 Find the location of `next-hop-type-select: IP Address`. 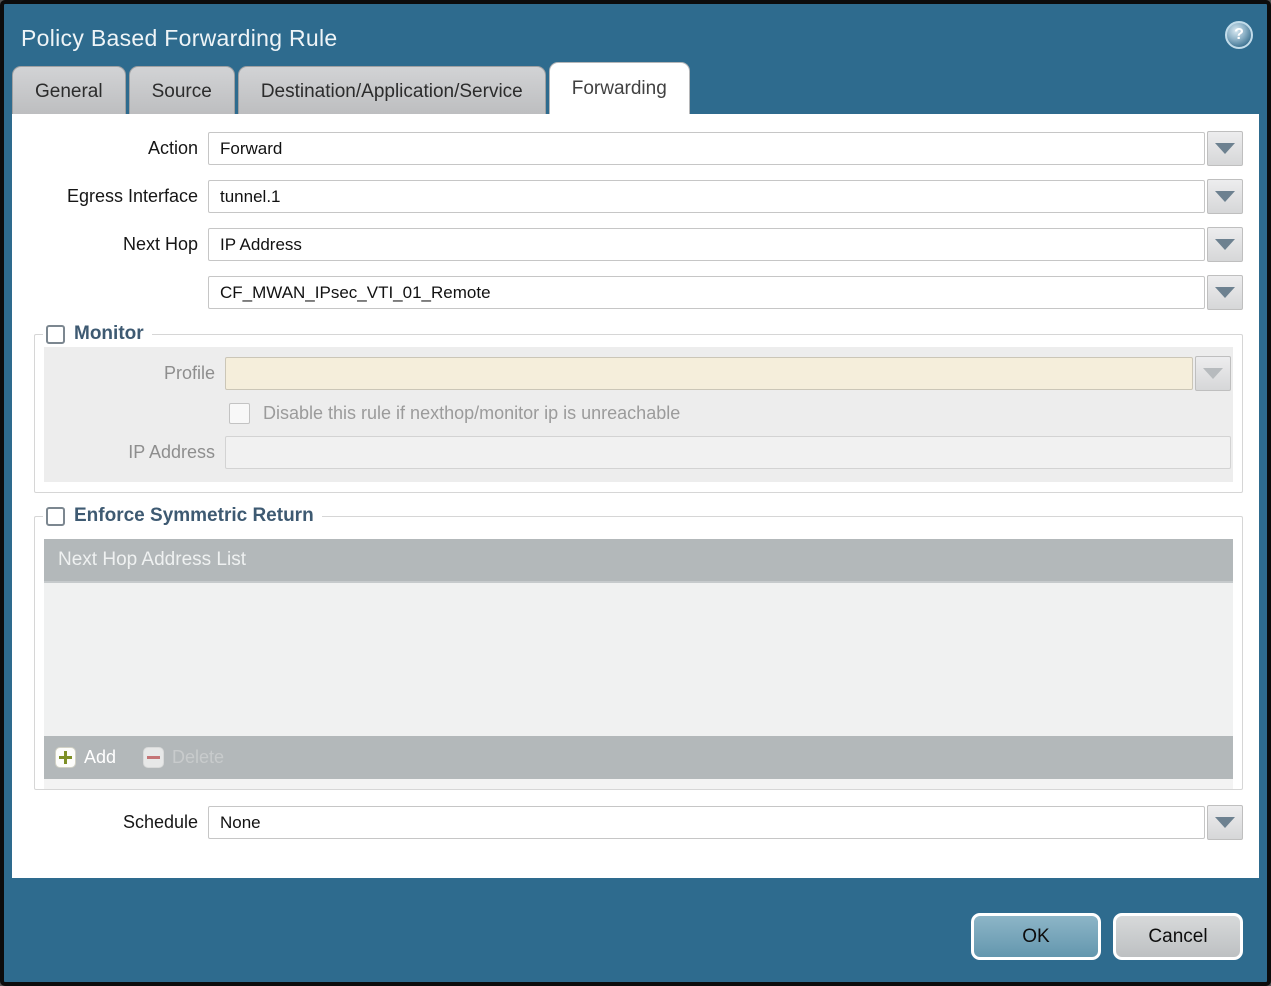

next-hop-type-select: IP Address is located at coordinates (706, 244).